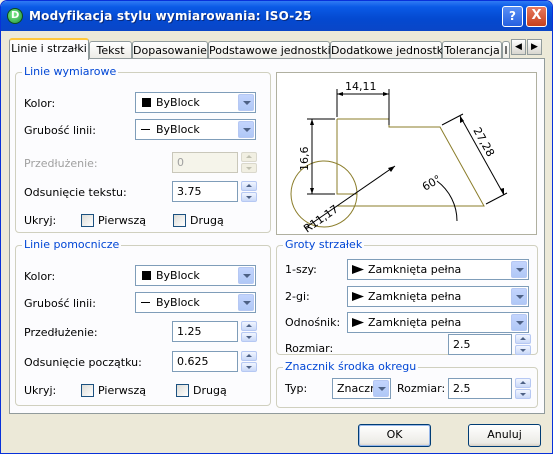 This screenshot has width=553, height=454. Describe the element at coordinates (415, 296) in the screenshot. I see `grot-2-value: Zamknięta pełna` at that location.